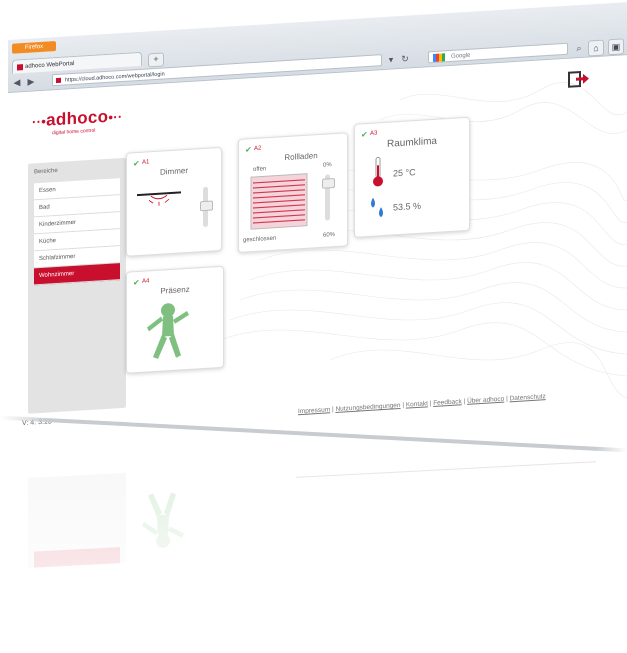 The image size is (627, 653). Describe the element at coordinates (439, 58) in the screenshot. I see `google-logo-icon` at that location.